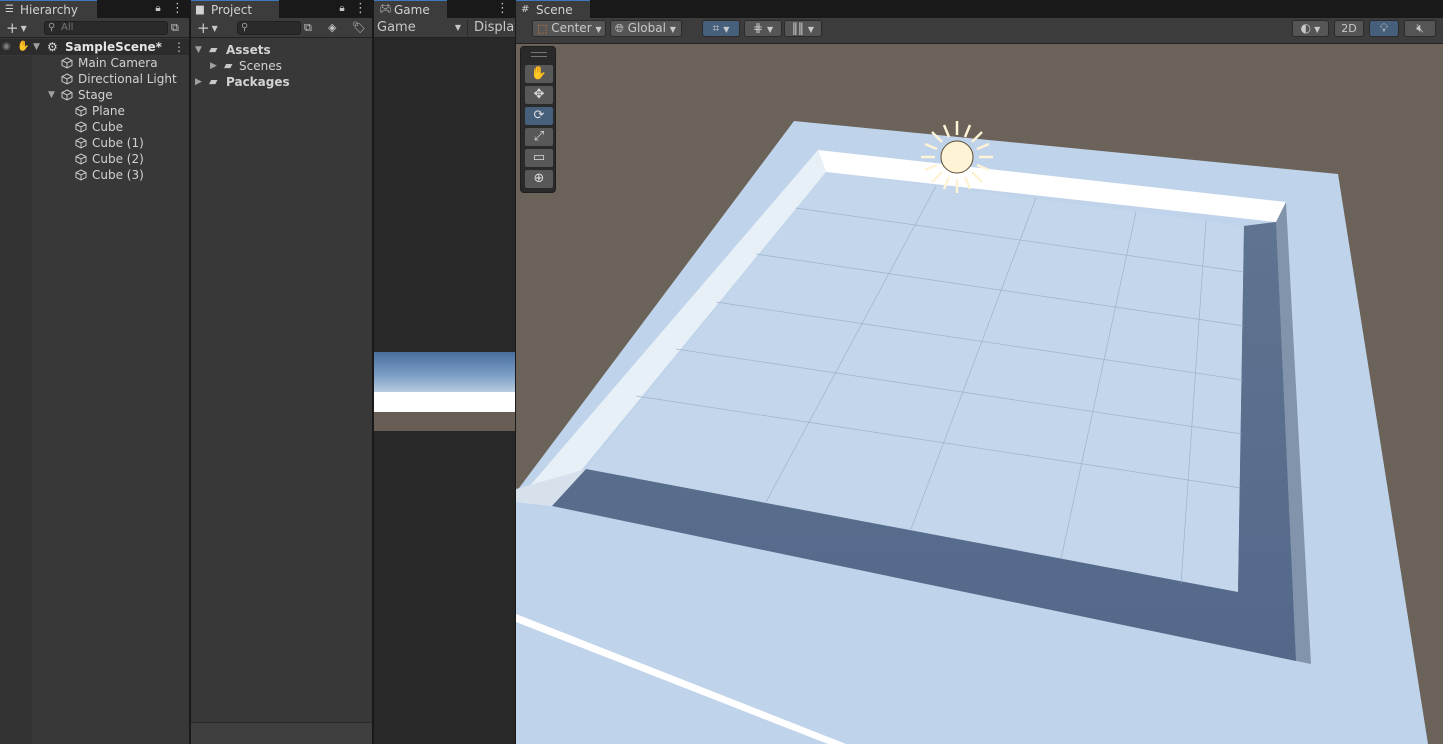 The image size is (1443, 744). Describe the element at coordinates (269, 28) in the screenshot. I see `project-search-input: ⚲` at that location.